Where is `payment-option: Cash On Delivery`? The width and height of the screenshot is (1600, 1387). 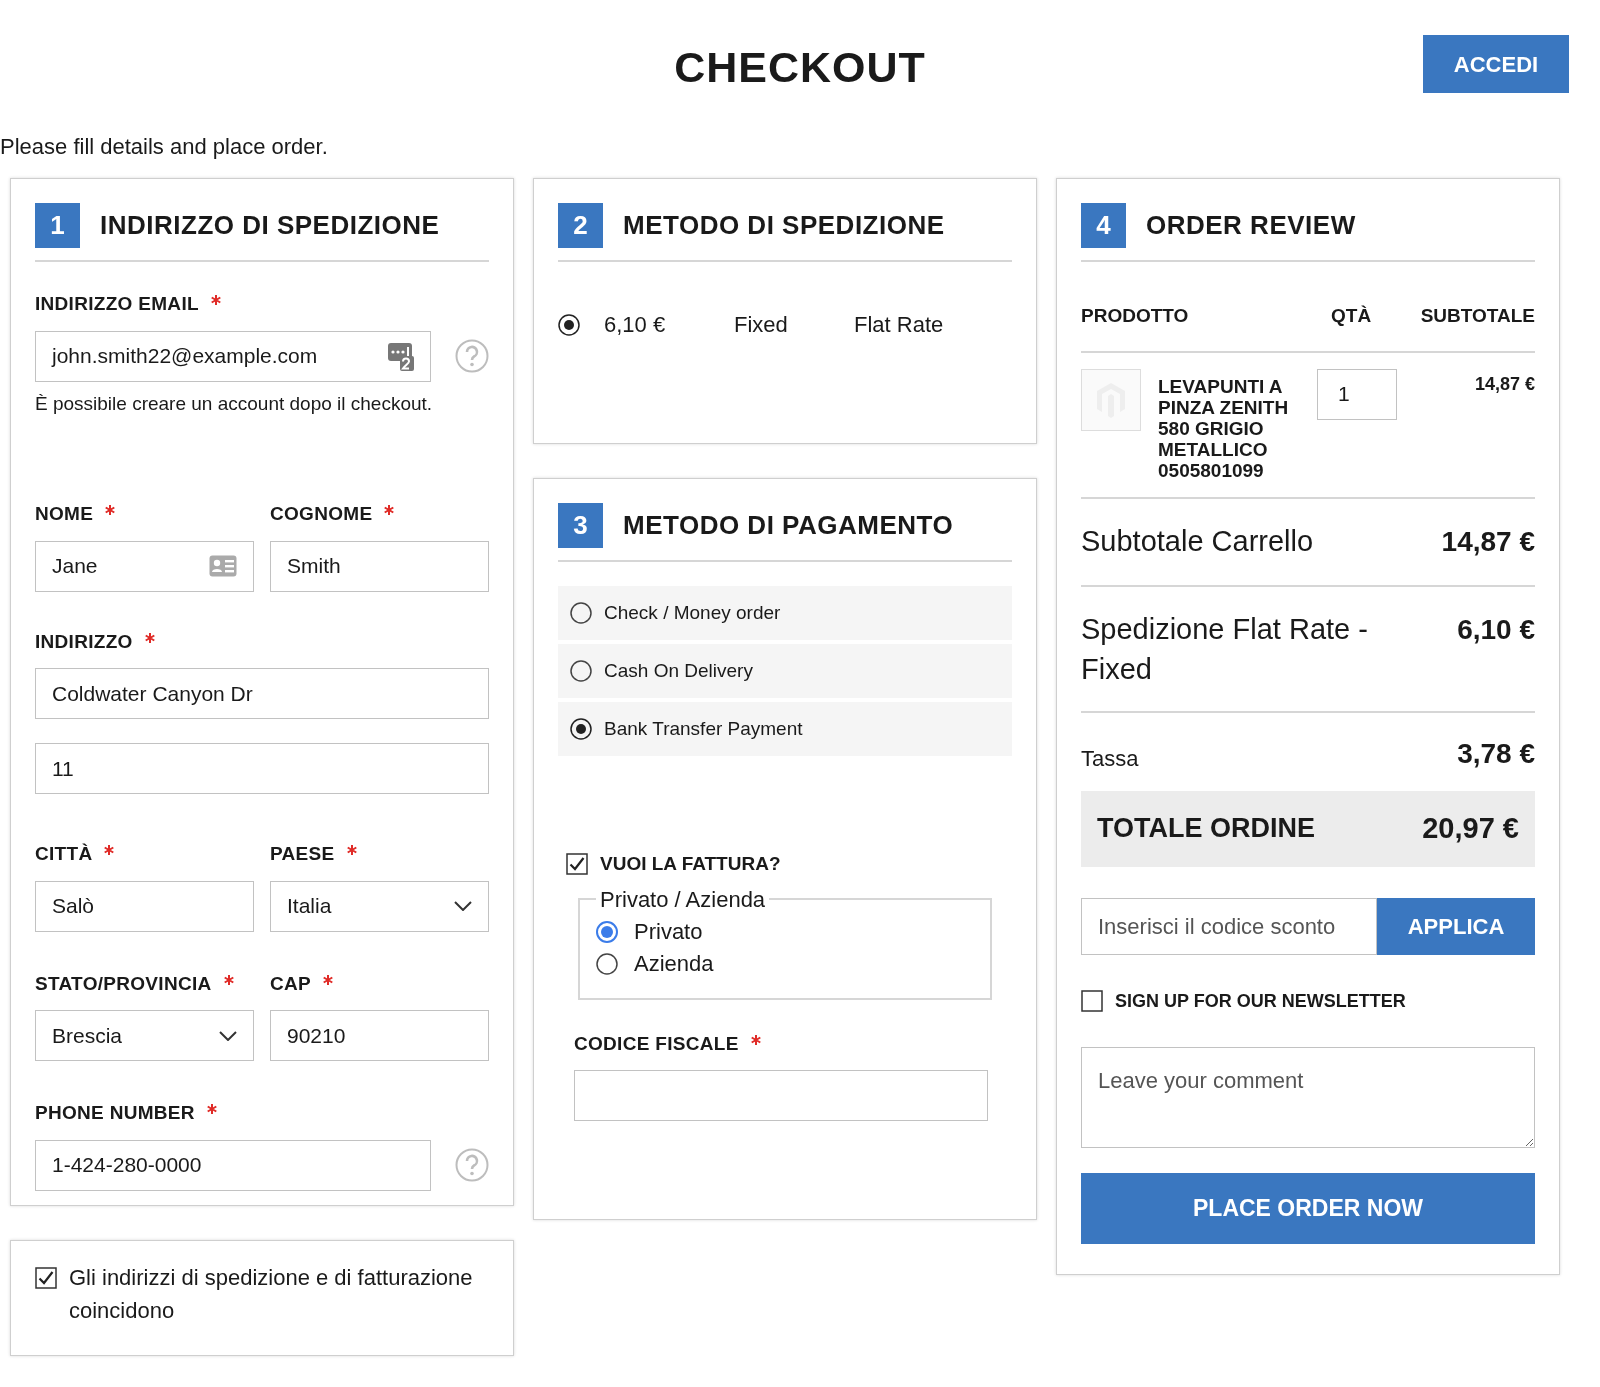 payment-option: Cash On Delivery is located at coordinates (785, 671).